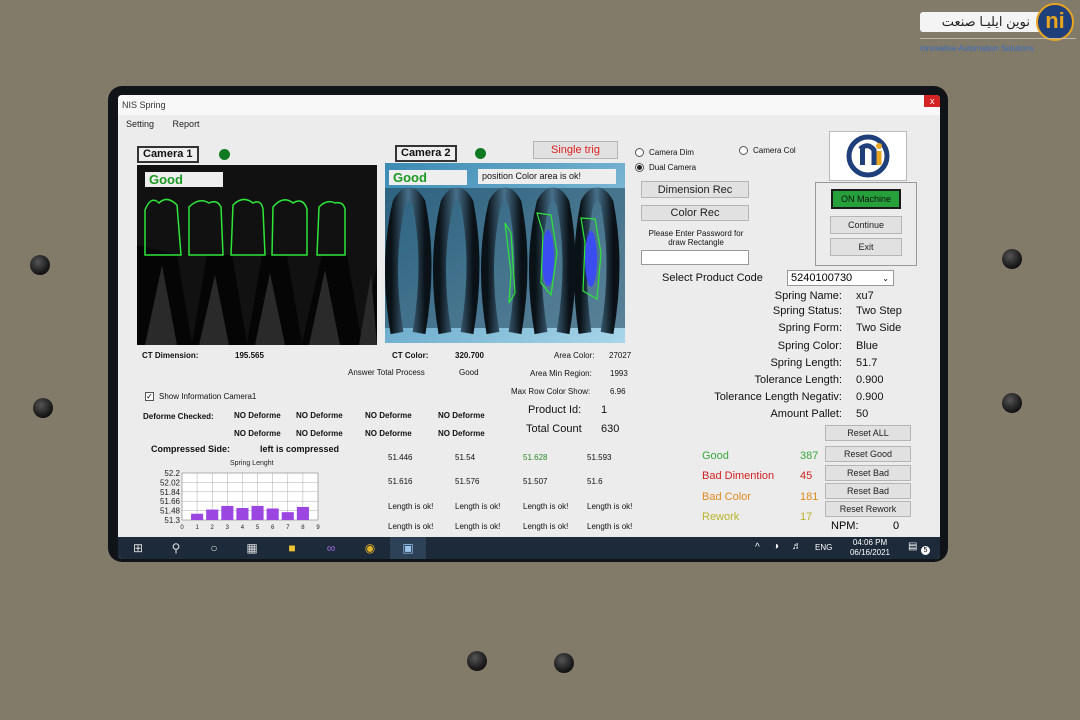 The image size is (1080, 720). Describe the element at coordinates (715, 456) in the screenshot. I see `good-label: Good` at that location.